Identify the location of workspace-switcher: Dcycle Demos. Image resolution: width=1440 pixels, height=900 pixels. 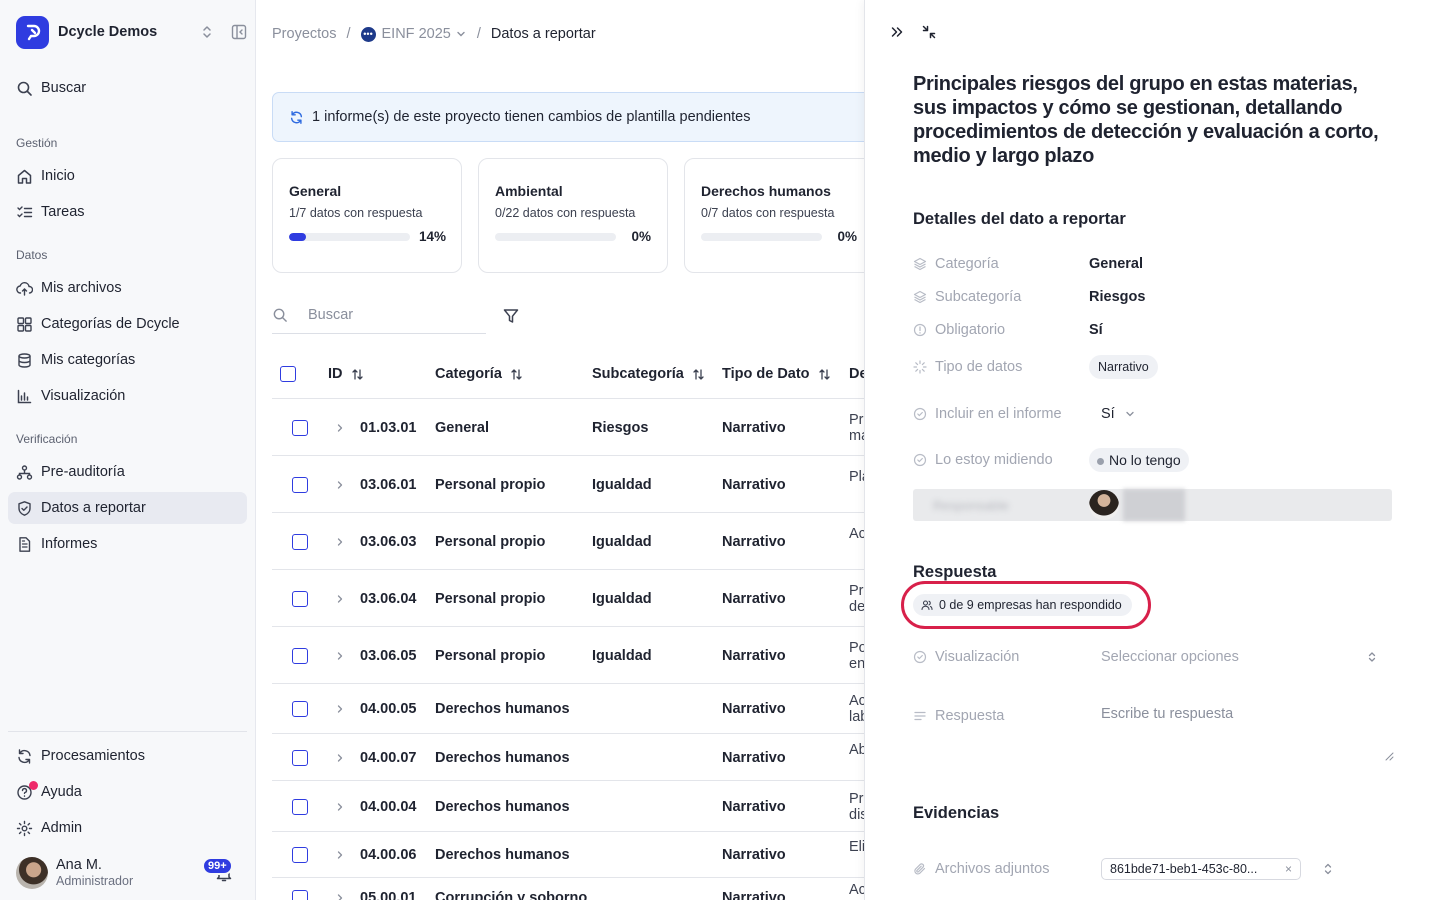
(132, 32).